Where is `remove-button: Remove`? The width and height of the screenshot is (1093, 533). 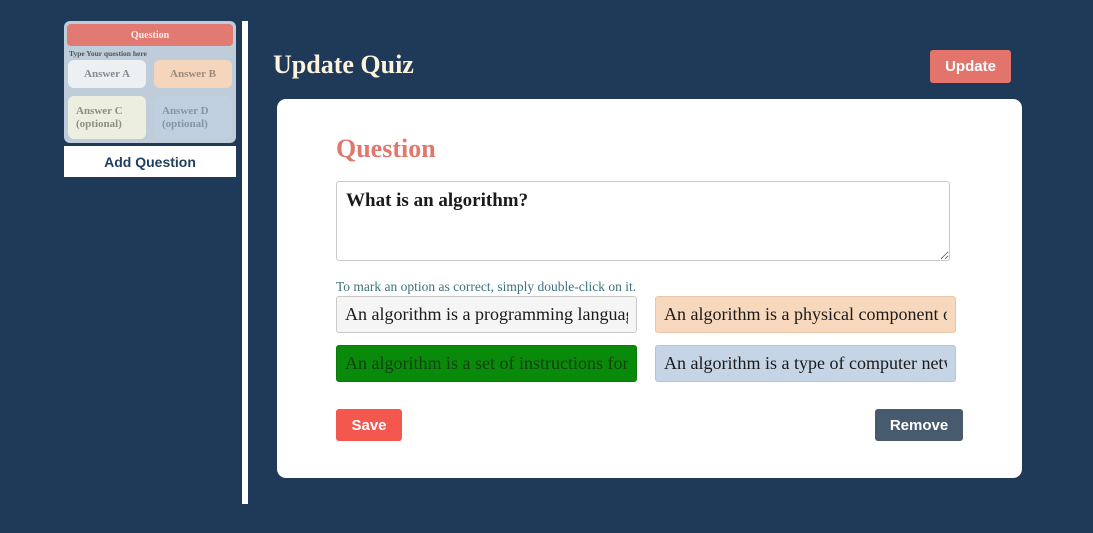 remove-button: Remove is located at coordinates (919, 425).